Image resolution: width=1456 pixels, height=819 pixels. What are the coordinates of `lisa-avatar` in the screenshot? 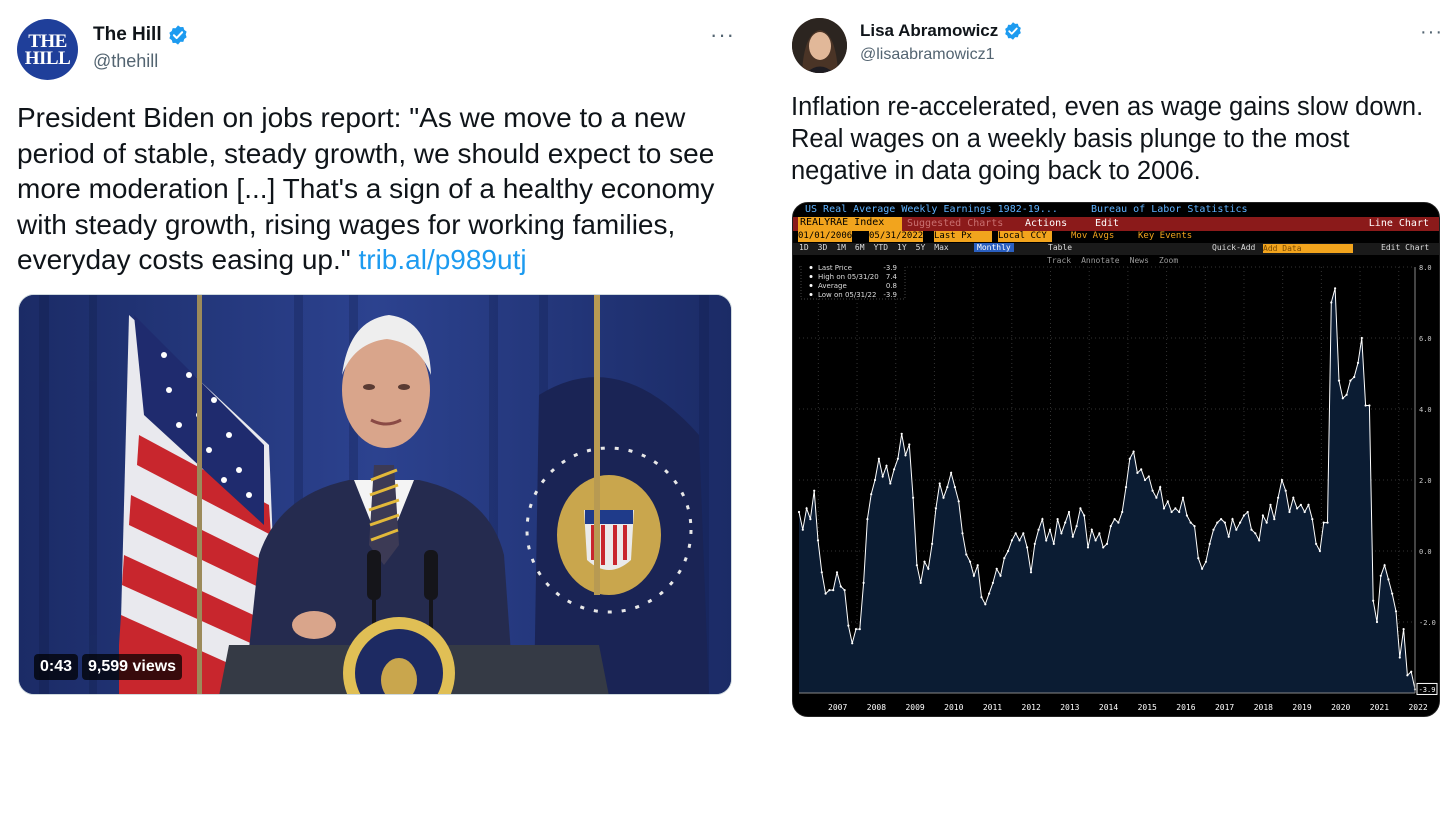 It's located at (819, 45).